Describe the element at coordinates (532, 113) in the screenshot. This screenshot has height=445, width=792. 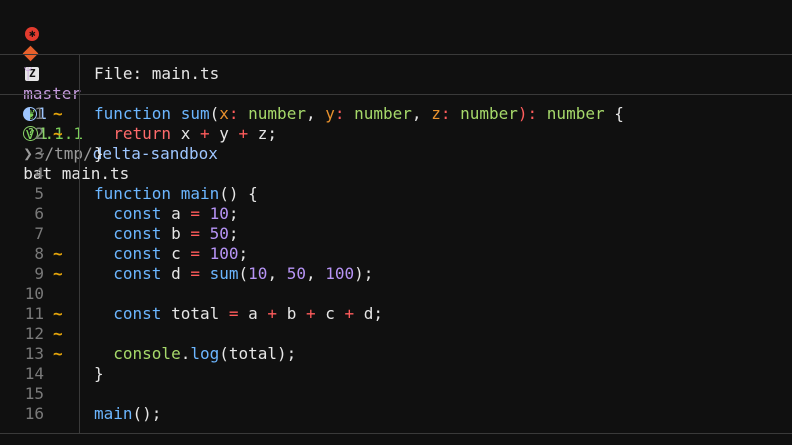
I see `code-token: ):` at that location.